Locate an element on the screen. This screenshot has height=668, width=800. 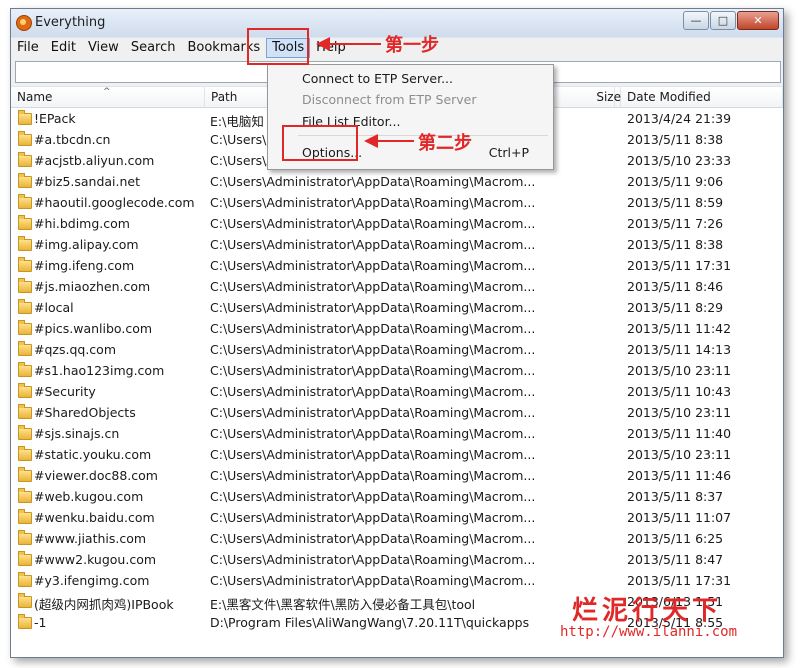
file-name: #local is located at coordinates (54, 307).